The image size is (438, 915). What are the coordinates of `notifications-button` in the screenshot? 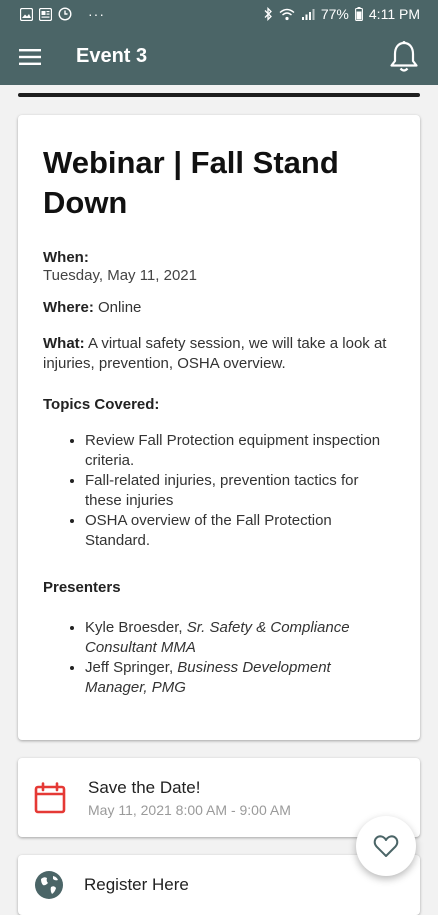 It's located at (404, 57).